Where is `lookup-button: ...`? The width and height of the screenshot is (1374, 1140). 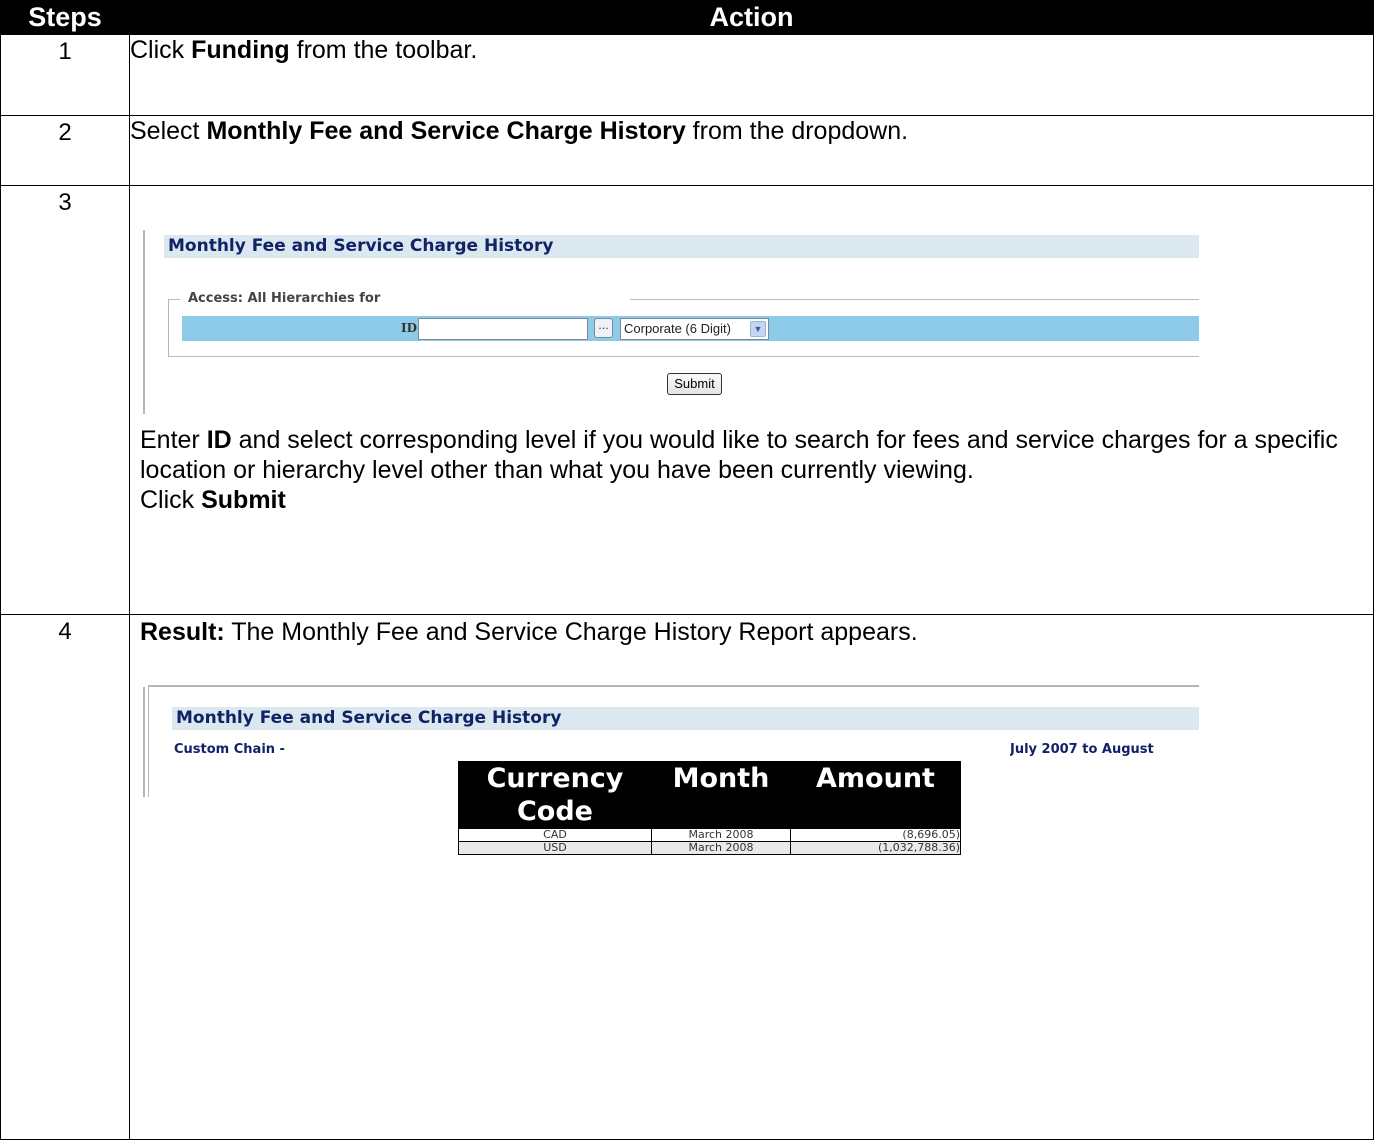
lookup-button: ... is located at coordinates (603, 328).